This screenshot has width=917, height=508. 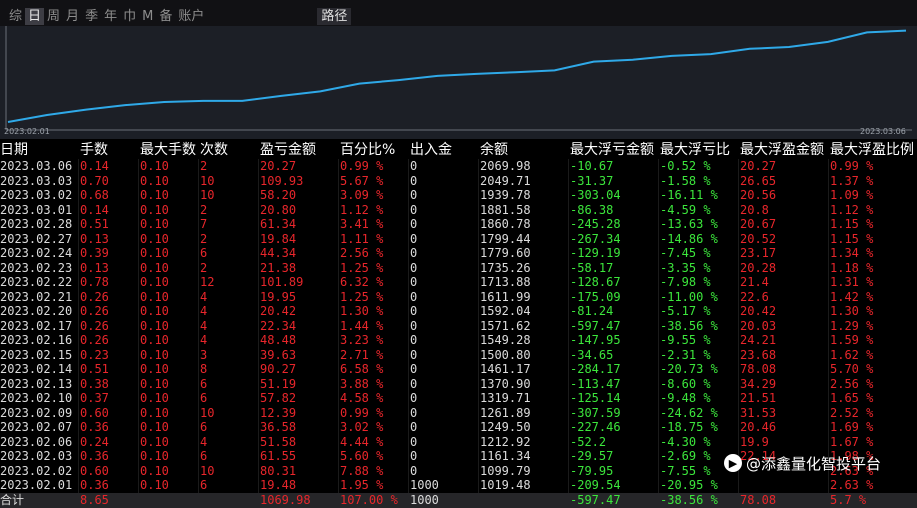 What do you see at coordinates (754, 209) in the screenshot?
I see `cell-col-10: 20.8` at bounding box center [754, 209].